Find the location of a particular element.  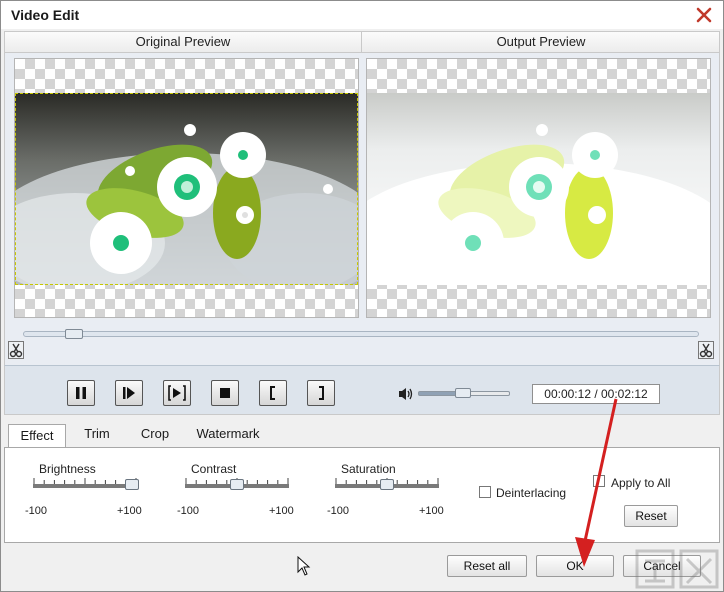

next-frame-button is located at coordinates (129, 393).